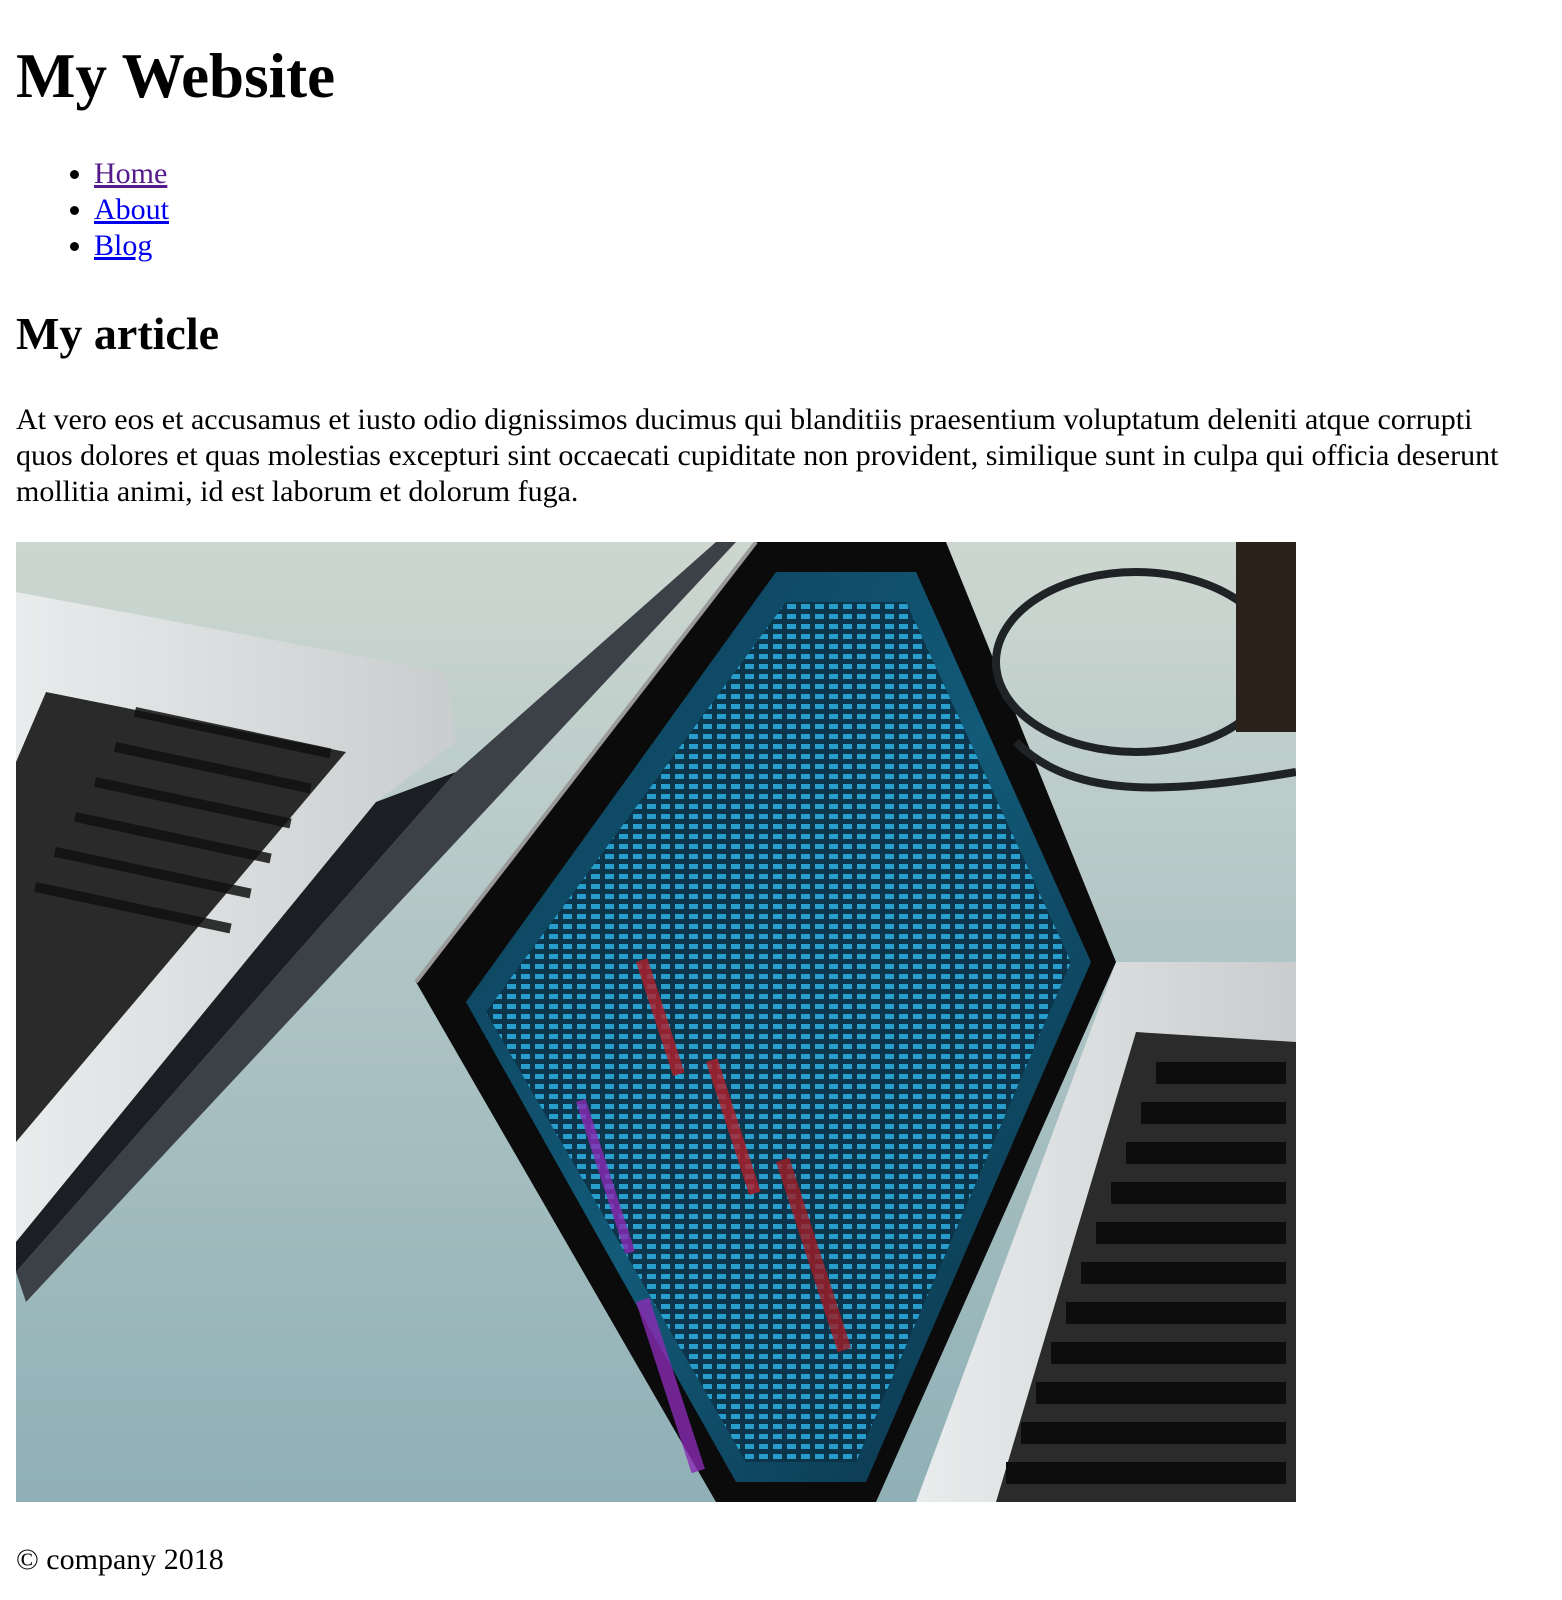 The height and width of the screenshot is (1600, 1562). What do you see at coordinates (118, 333) in the screenshot?
I see `article-title: My article` at bounding box center [118, 333].